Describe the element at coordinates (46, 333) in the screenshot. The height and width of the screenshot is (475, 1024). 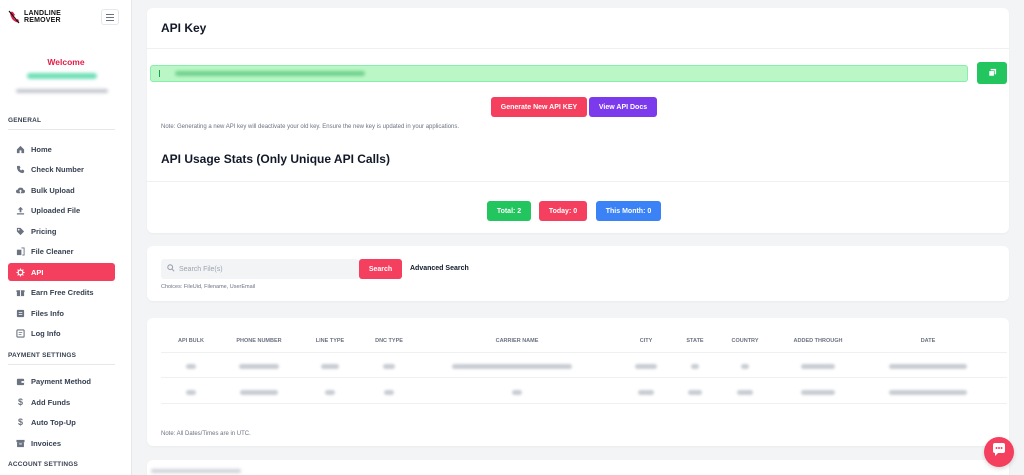
I see `sidebar-item-label: Log Info` at that location.